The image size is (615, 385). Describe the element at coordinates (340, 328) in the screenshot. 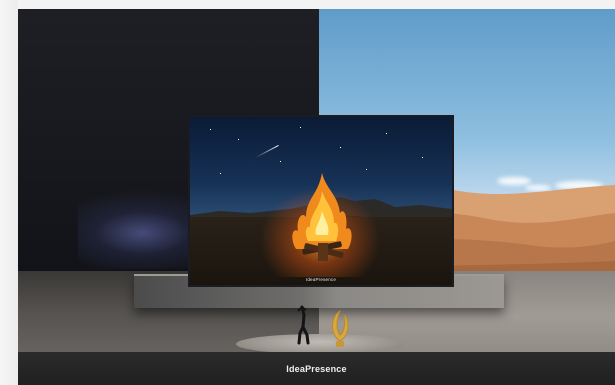

I see `crescent-sculpture-icon` at that location.